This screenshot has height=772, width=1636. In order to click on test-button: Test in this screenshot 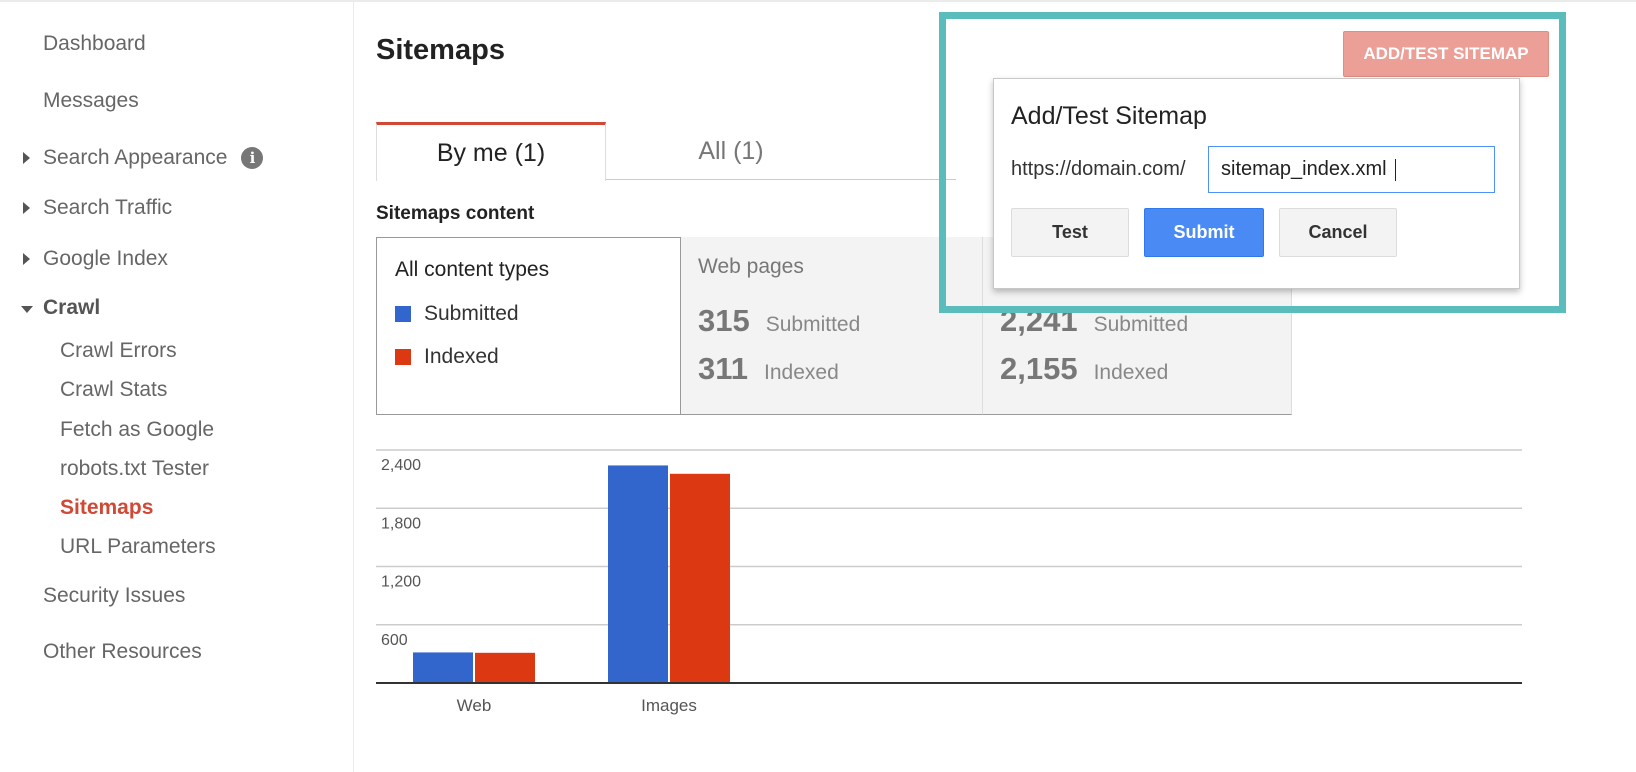, I will do `click(1070, 232)`.